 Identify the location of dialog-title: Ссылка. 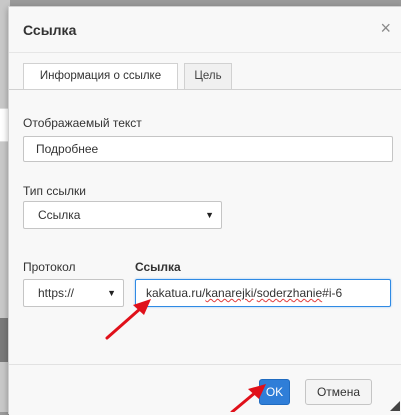
(50, 30).